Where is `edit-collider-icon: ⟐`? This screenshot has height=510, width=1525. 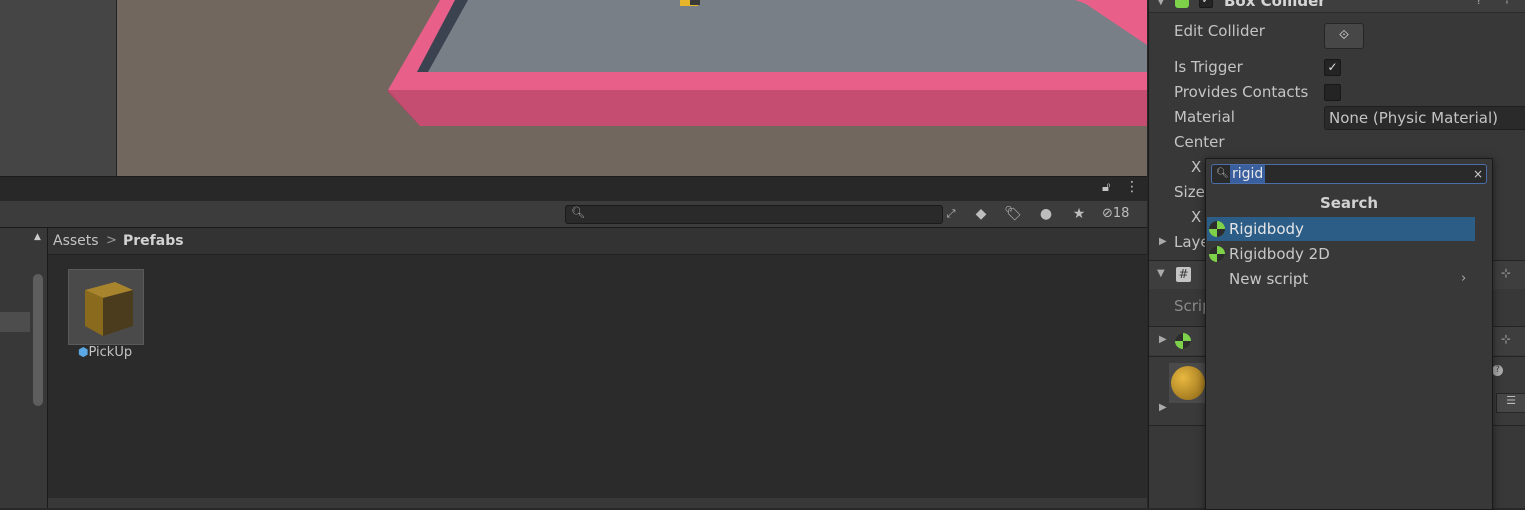
edit-collider-icon: ⟐ is located at coordinates (1344, 35).